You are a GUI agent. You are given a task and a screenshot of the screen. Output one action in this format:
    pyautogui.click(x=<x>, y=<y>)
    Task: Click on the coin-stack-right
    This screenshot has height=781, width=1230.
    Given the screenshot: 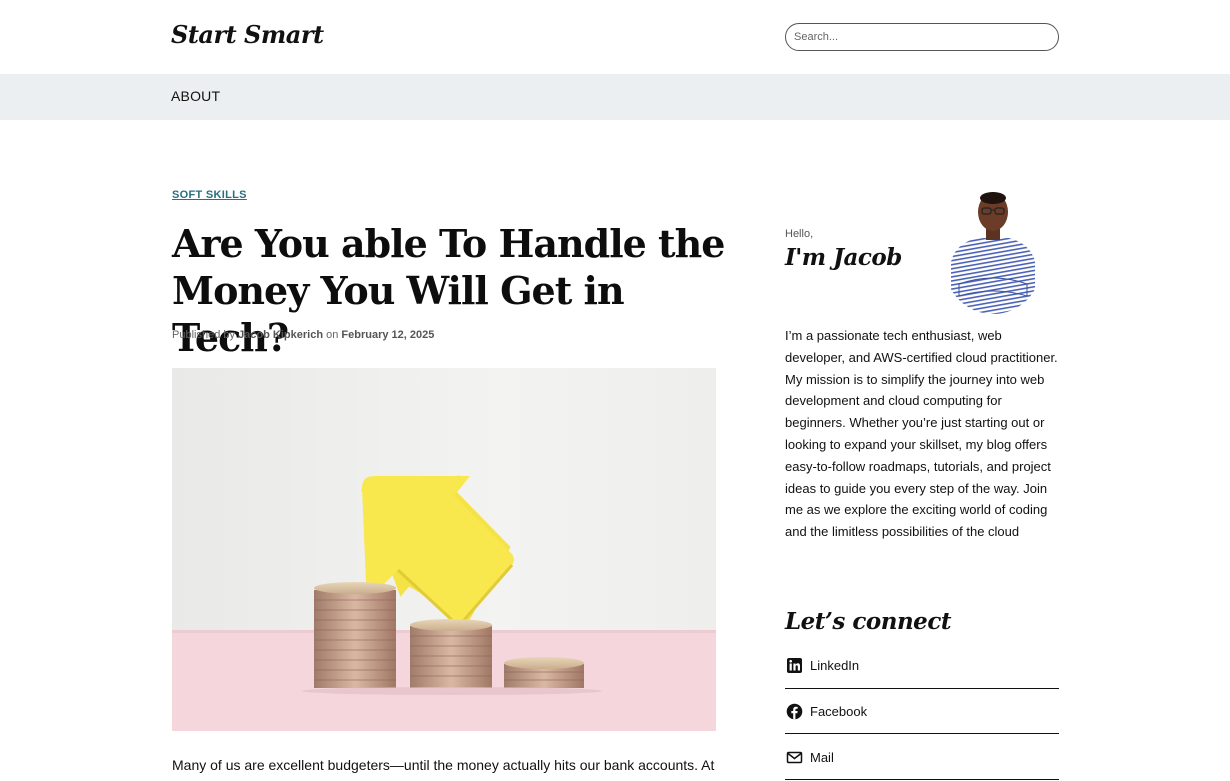 What is the action you would take?
    pyautogui.click(x=544, y=672)
    